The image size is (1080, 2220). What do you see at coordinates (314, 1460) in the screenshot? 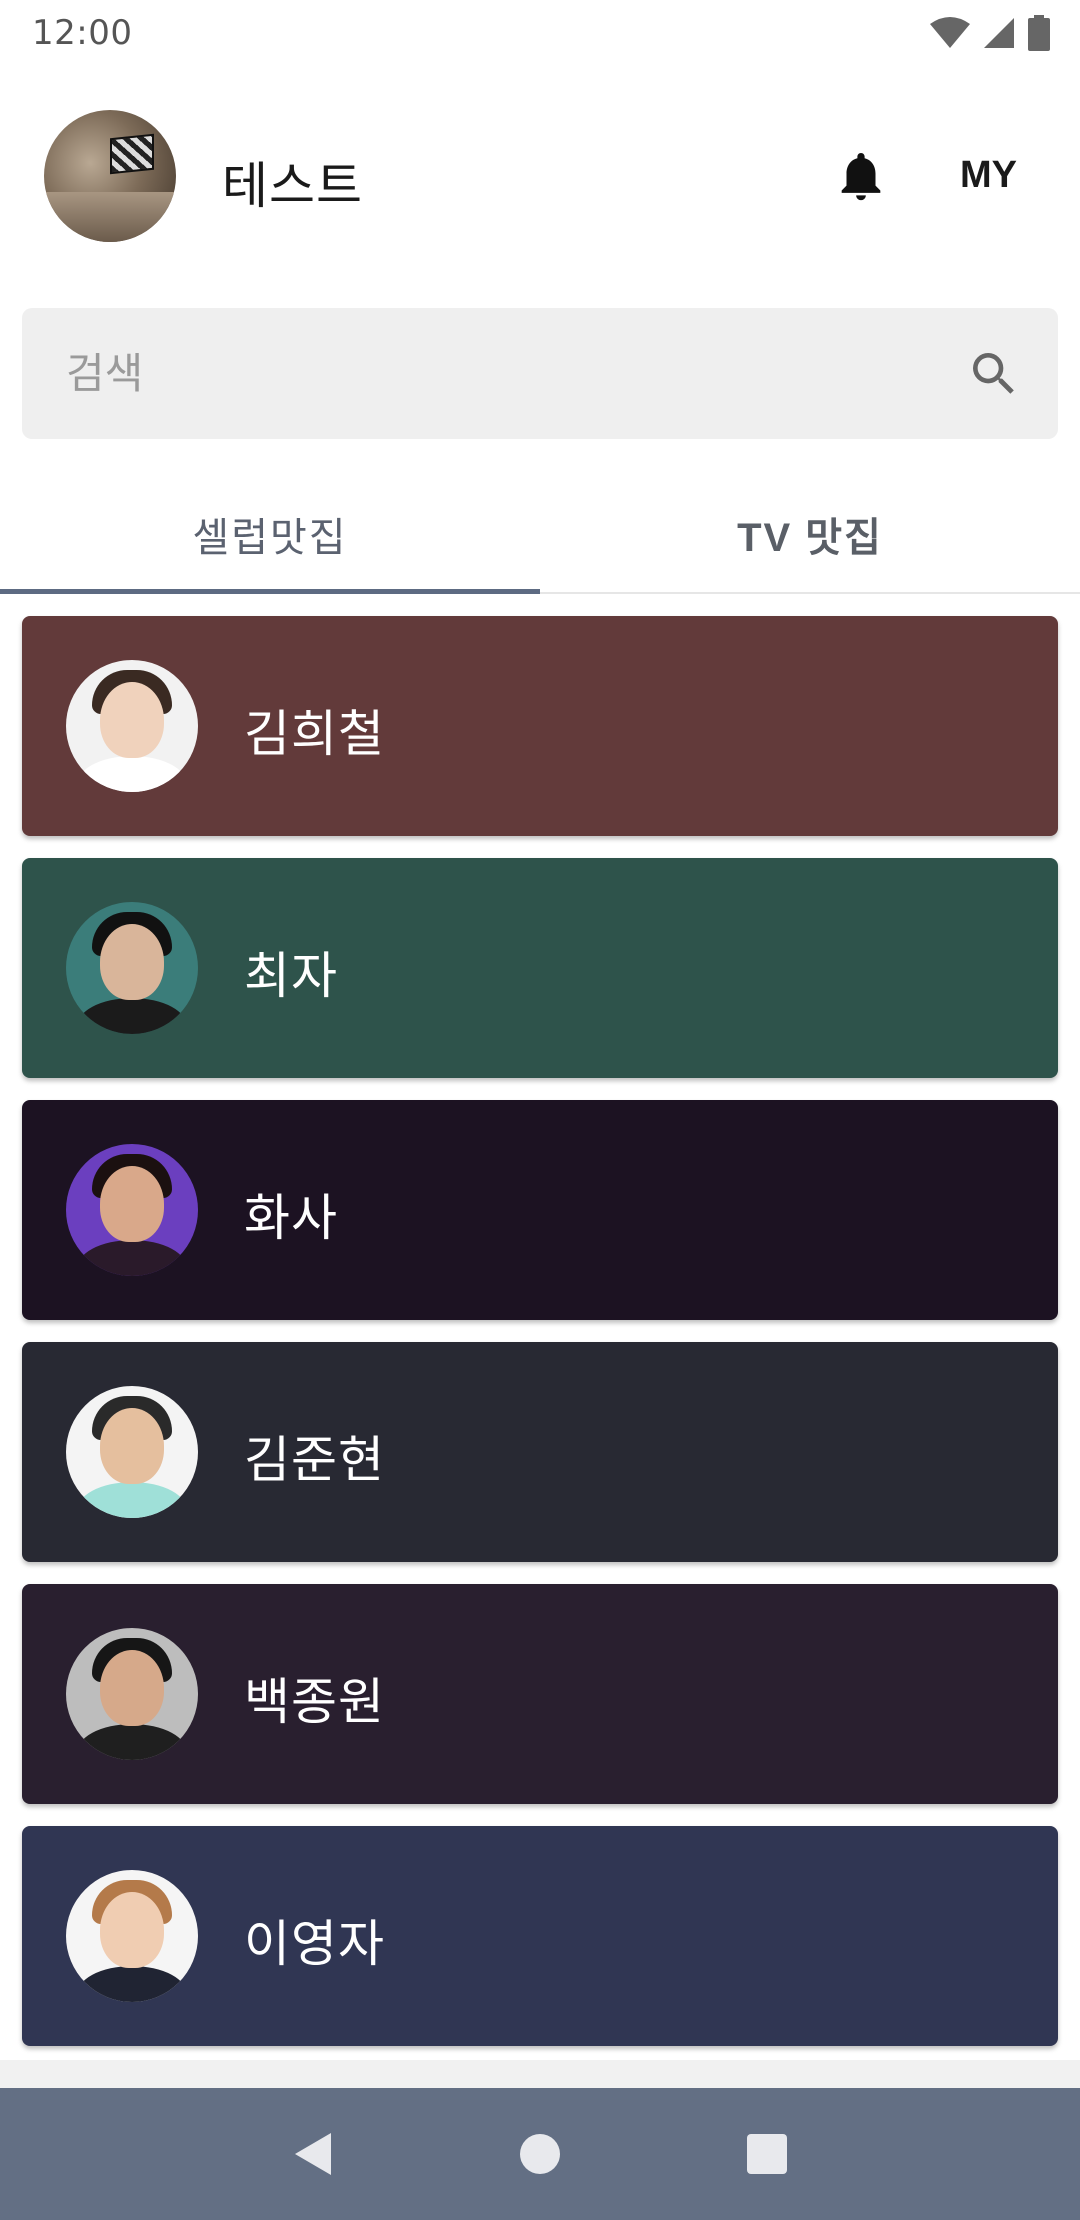
I see `celeb-name: 김준현` at bounding box center [314, 1460].